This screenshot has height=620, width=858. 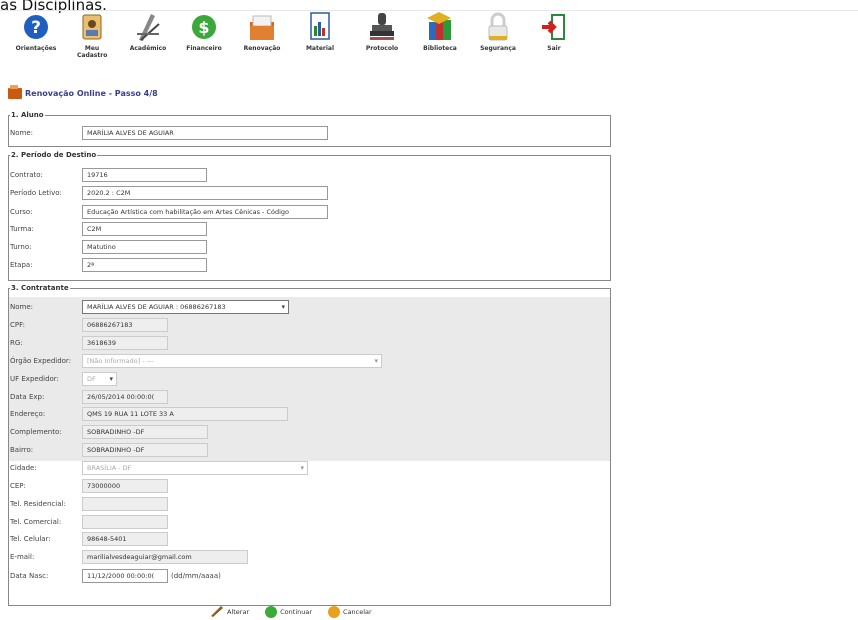 What do you see at coordinates (185, 414) in the screenshot?
I see `endereco-input: QMS 19 RUA 11 LOTE 33 A` at bounding box center [185, 414].